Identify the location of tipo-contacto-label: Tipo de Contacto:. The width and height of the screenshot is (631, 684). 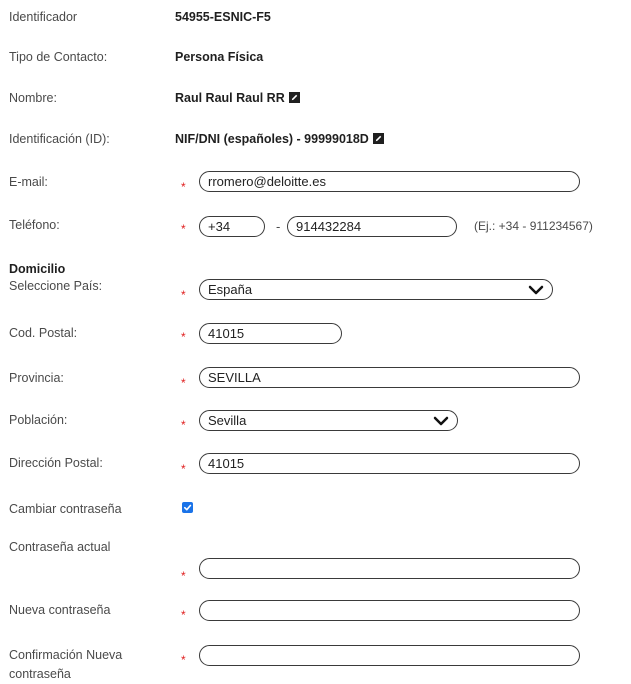
(58, 57).